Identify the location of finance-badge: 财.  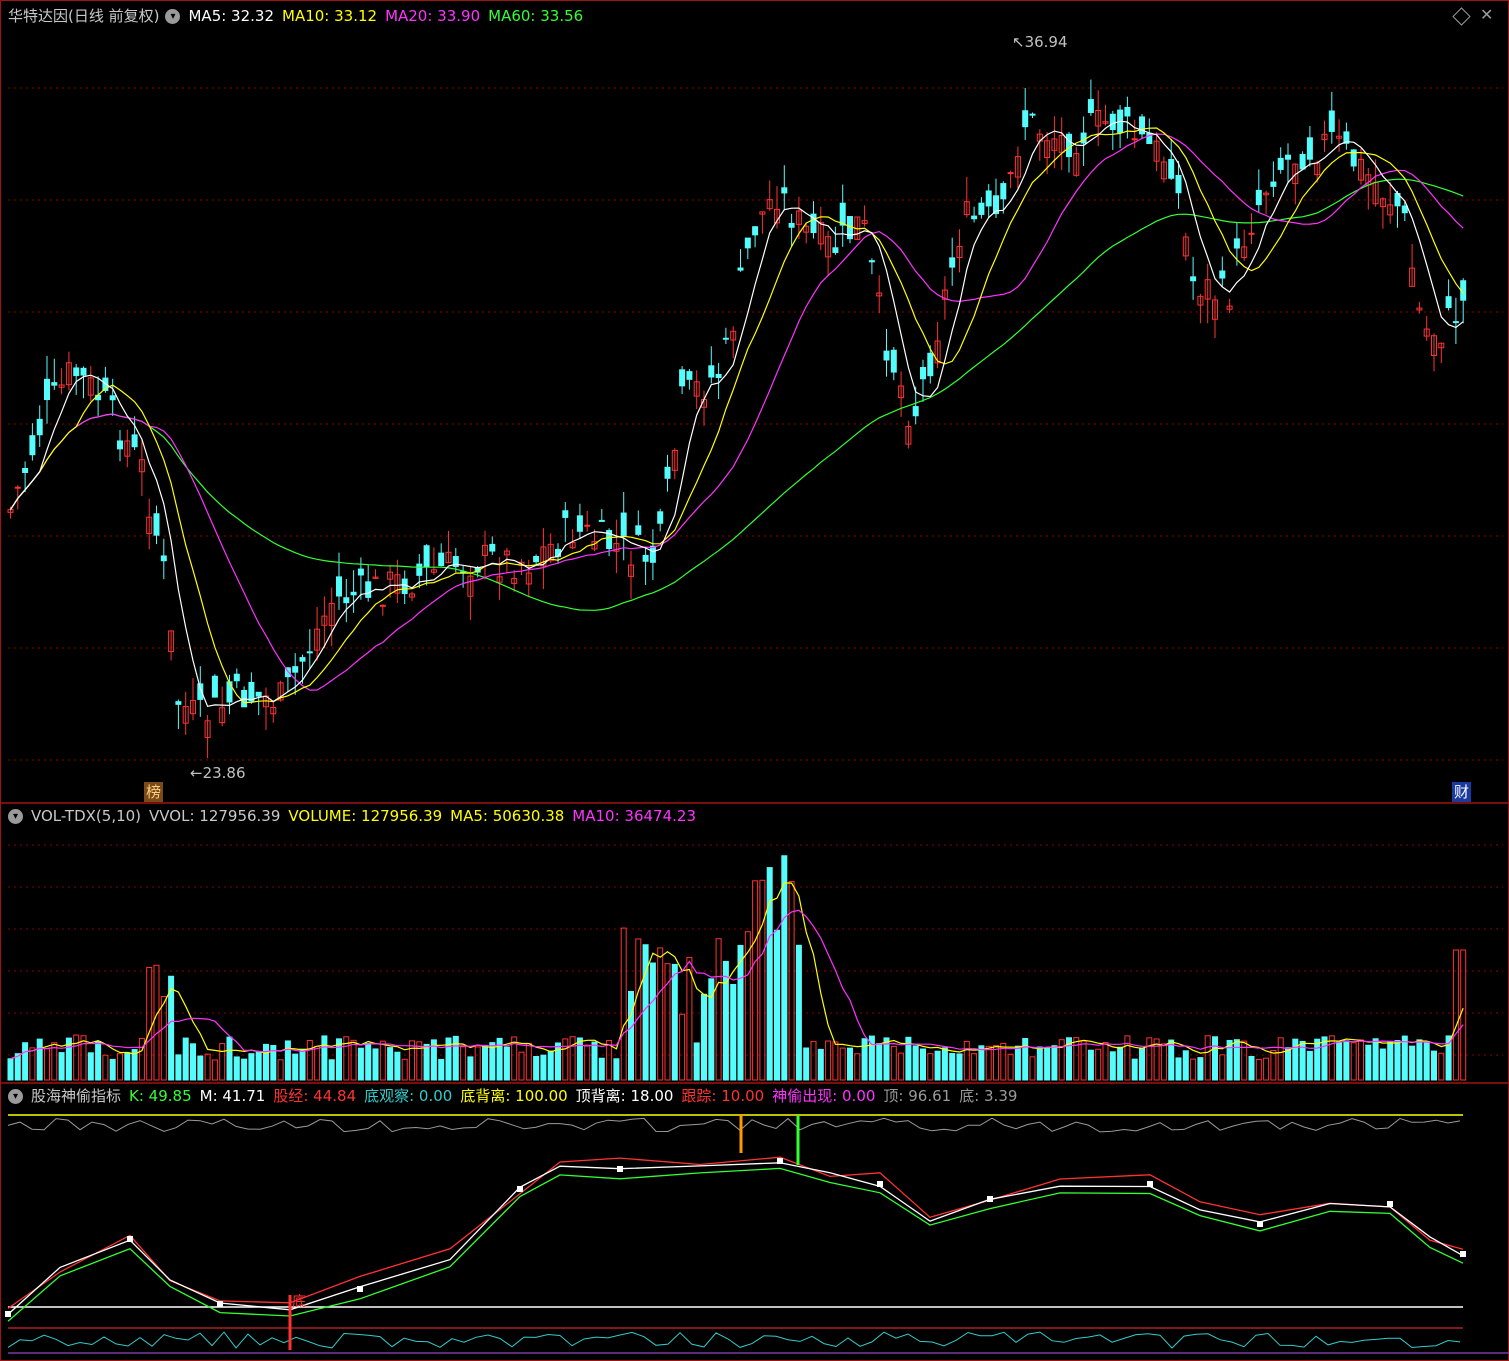
(1462, 792).